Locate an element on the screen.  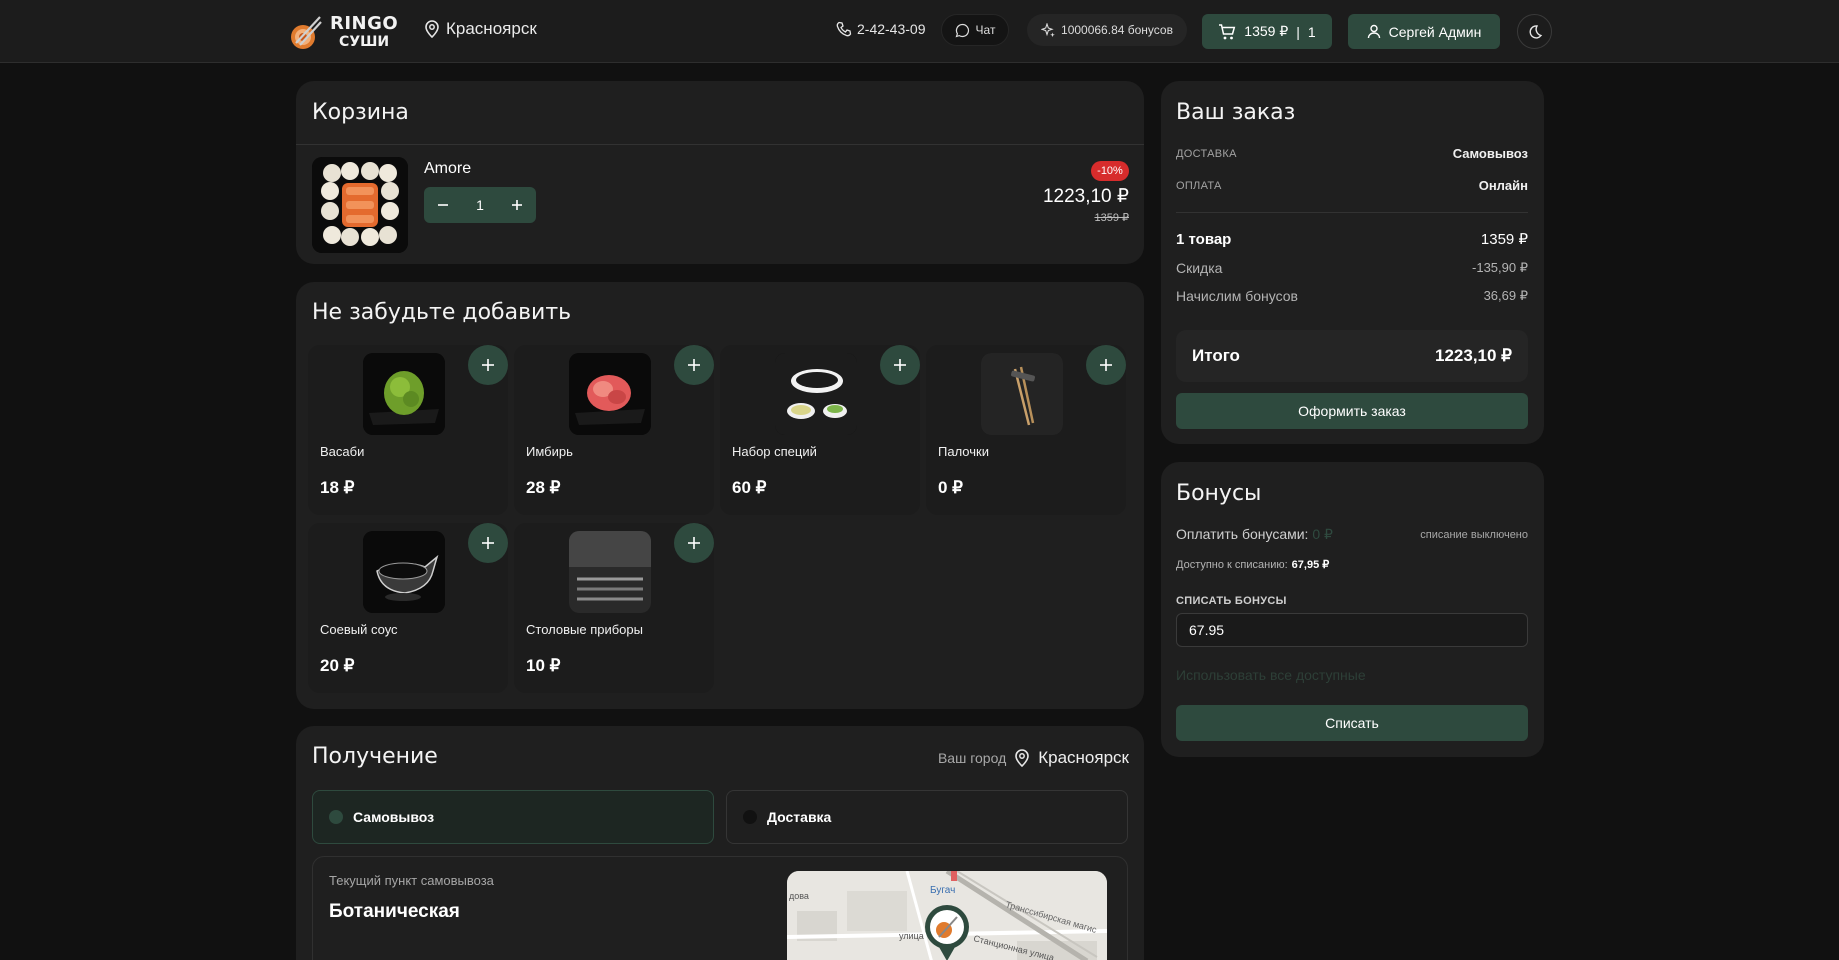
quantity-stepper: 1 is located at coordinates (480, 205).